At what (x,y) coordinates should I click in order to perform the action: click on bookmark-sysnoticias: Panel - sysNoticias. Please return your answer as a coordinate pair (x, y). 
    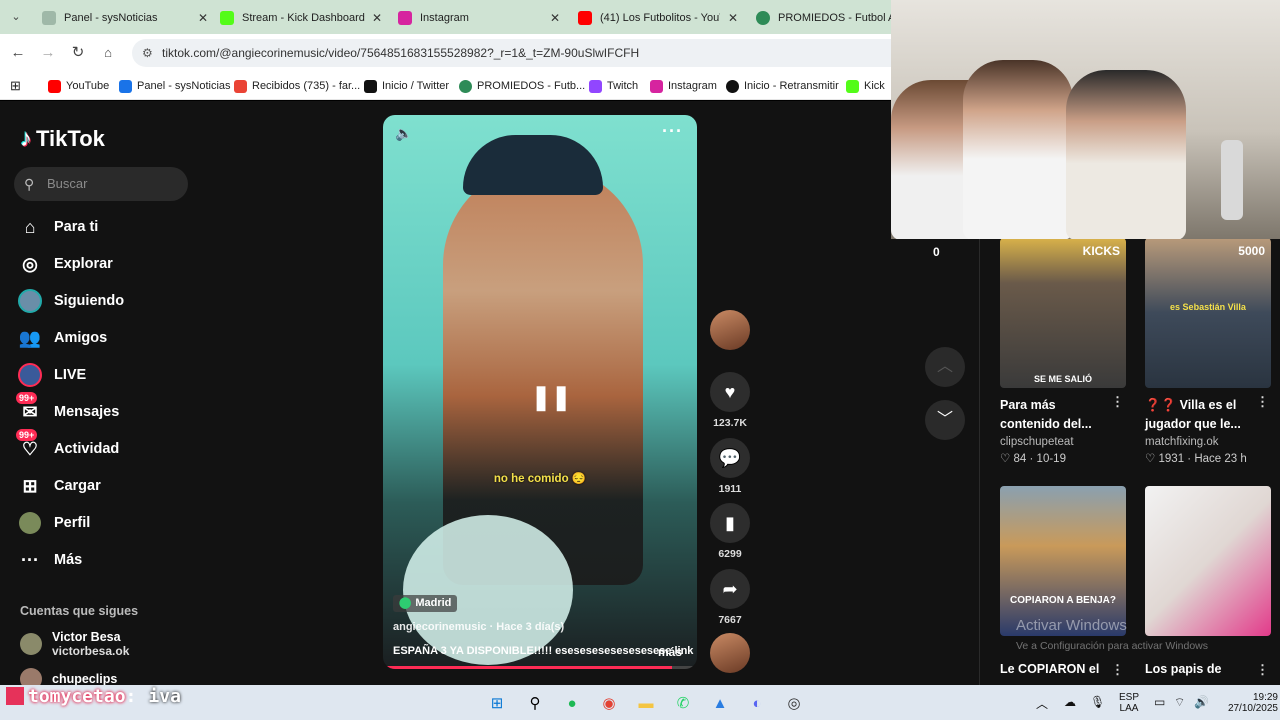
    Looking at the image, I should click on (175, 86).